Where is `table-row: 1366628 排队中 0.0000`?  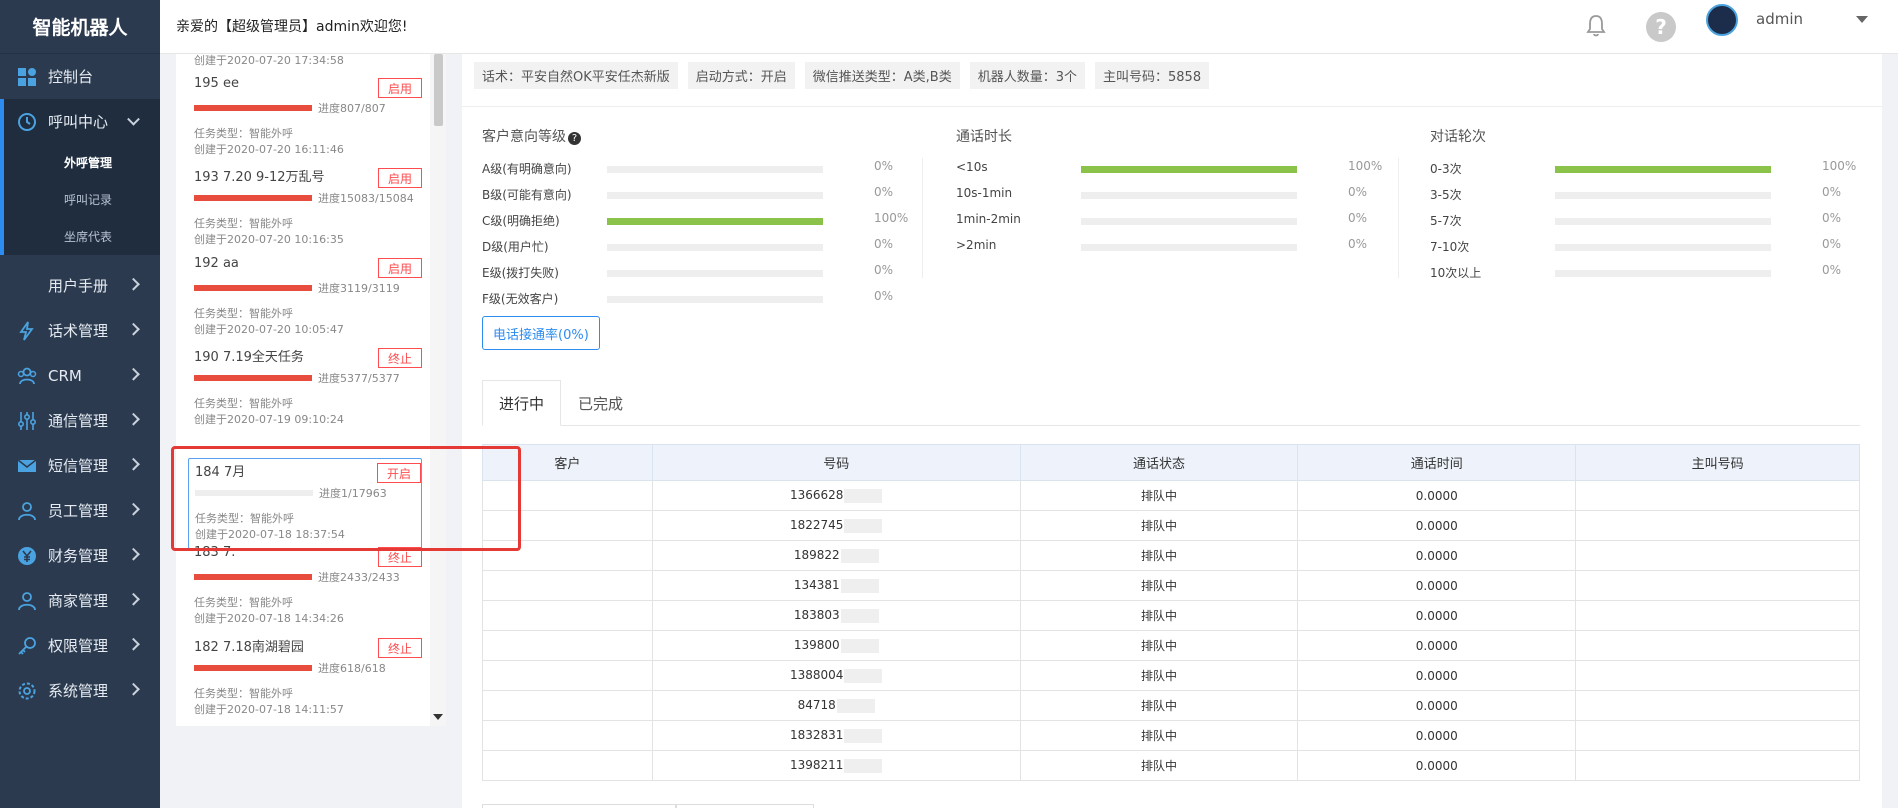
table-row: 1366628 排队中 0.0000 is located at coordinates (1171, 495).